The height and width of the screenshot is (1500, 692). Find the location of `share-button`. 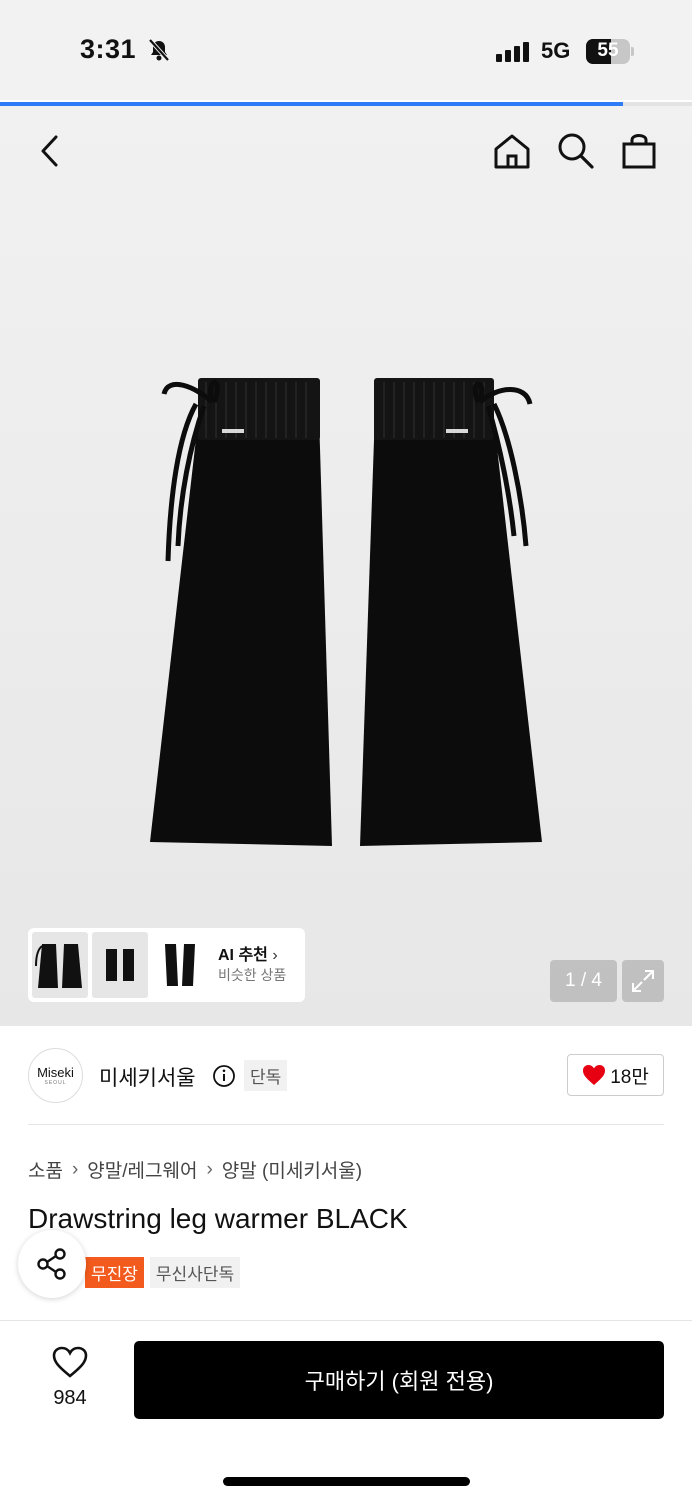

share-button is located at coordinates (52, 1264).